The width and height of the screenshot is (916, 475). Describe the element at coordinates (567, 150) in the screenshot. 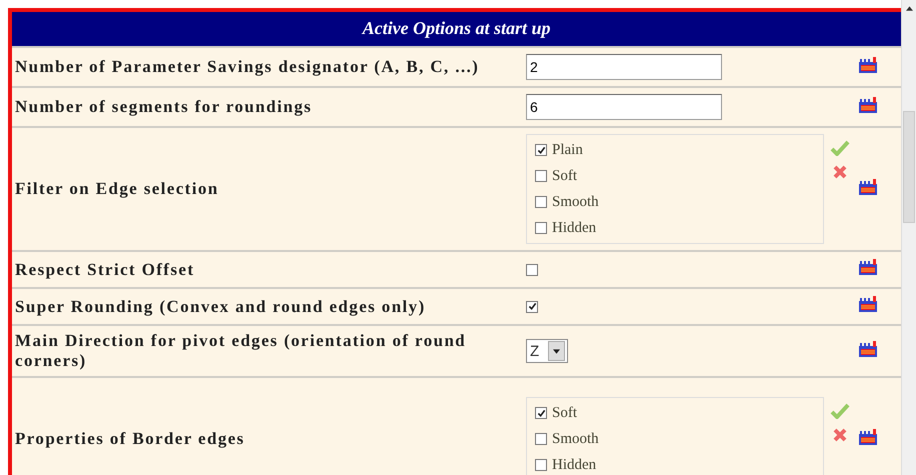

I see `checkbox-label: Plain` at that location.